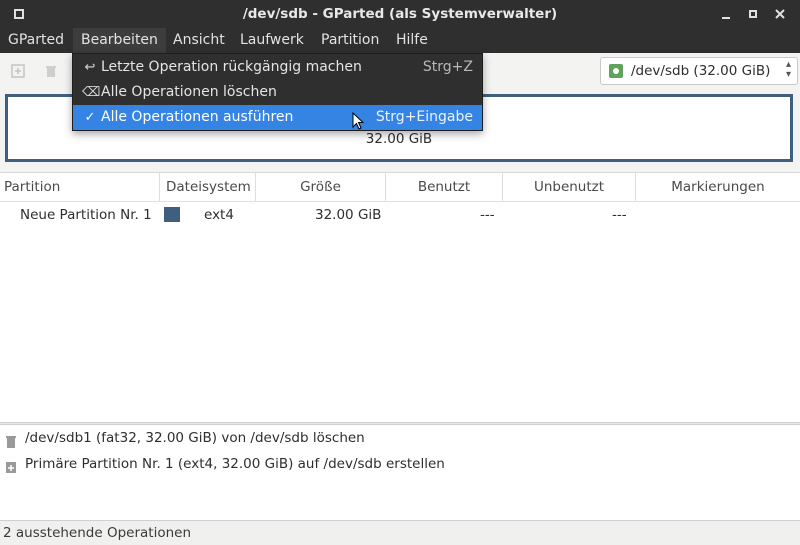 The height and width of the screenshot is (545, 800). Describe the element at coordinates (350, 40) in the screenshot. I see `menu-partition: Partition` at that location.